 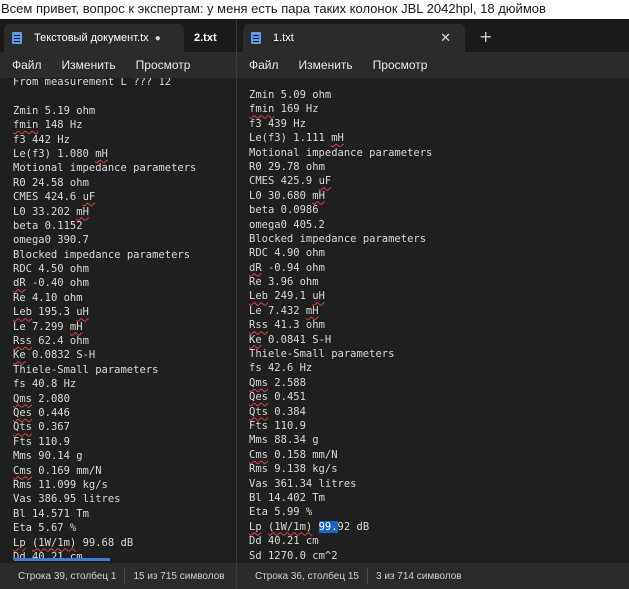 What do you see at coordinates (118, 576) in the screenshot?
I see `status-bar: Строка 39, столбец 1 15 из 715 символов` at bounding box center [118, 576].